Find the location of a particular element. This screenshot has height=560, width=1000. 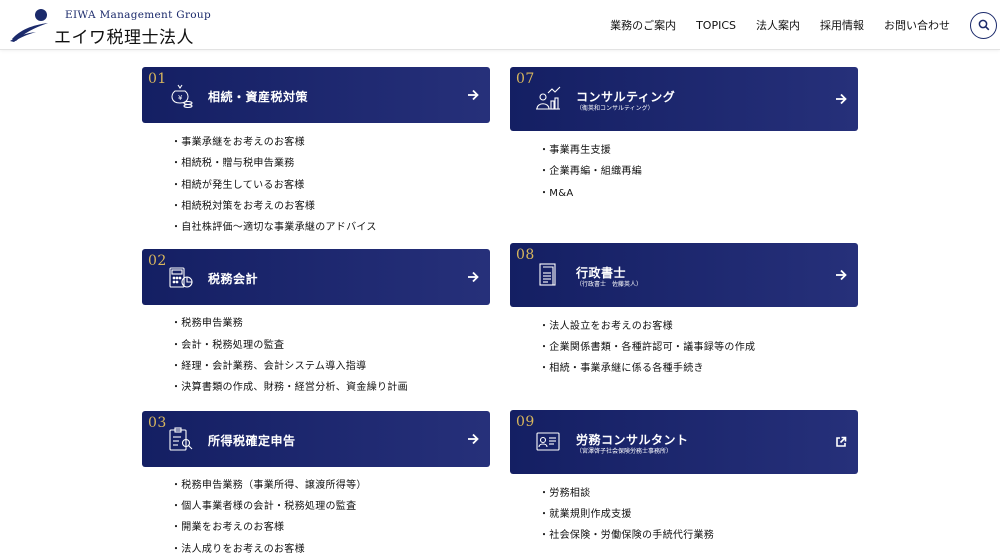

search-button is located at coordinates (983, 25).